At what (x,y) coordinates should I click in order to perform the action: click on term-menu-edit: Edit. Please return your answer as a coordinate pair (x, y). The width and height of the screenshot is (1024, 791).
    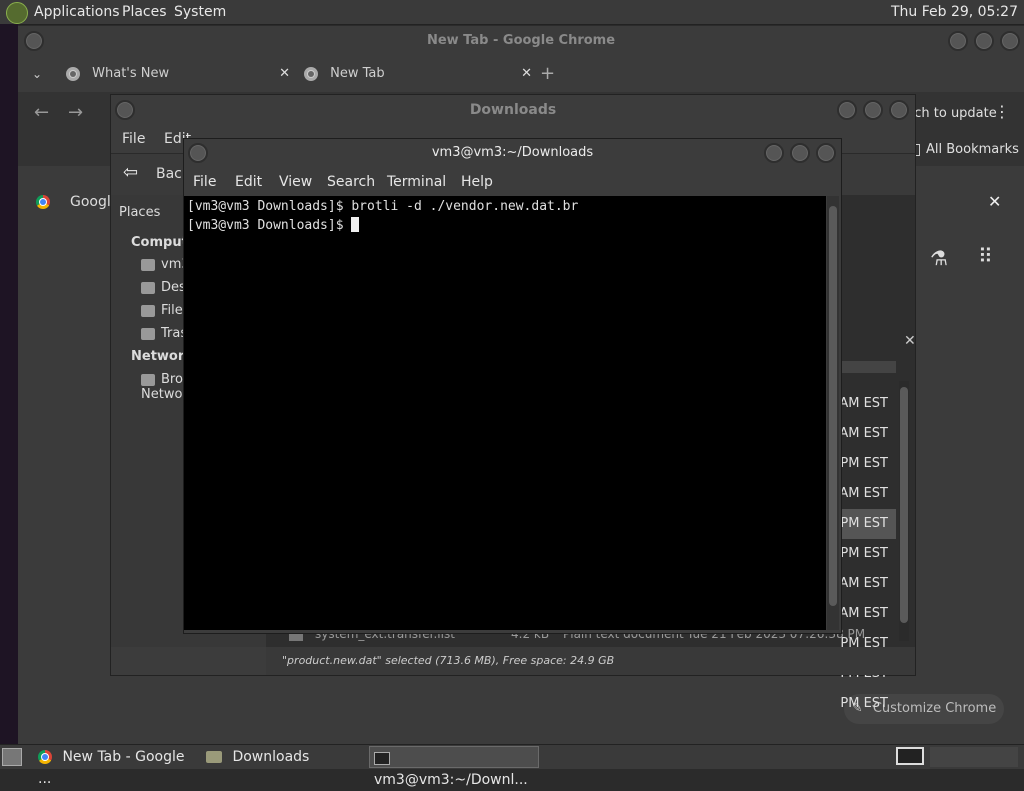
    Looking at the image, I should click on (248, 182).